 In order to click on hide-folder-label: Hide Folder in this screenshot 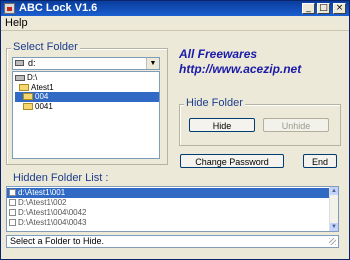, I will do `click(214, 103)`.